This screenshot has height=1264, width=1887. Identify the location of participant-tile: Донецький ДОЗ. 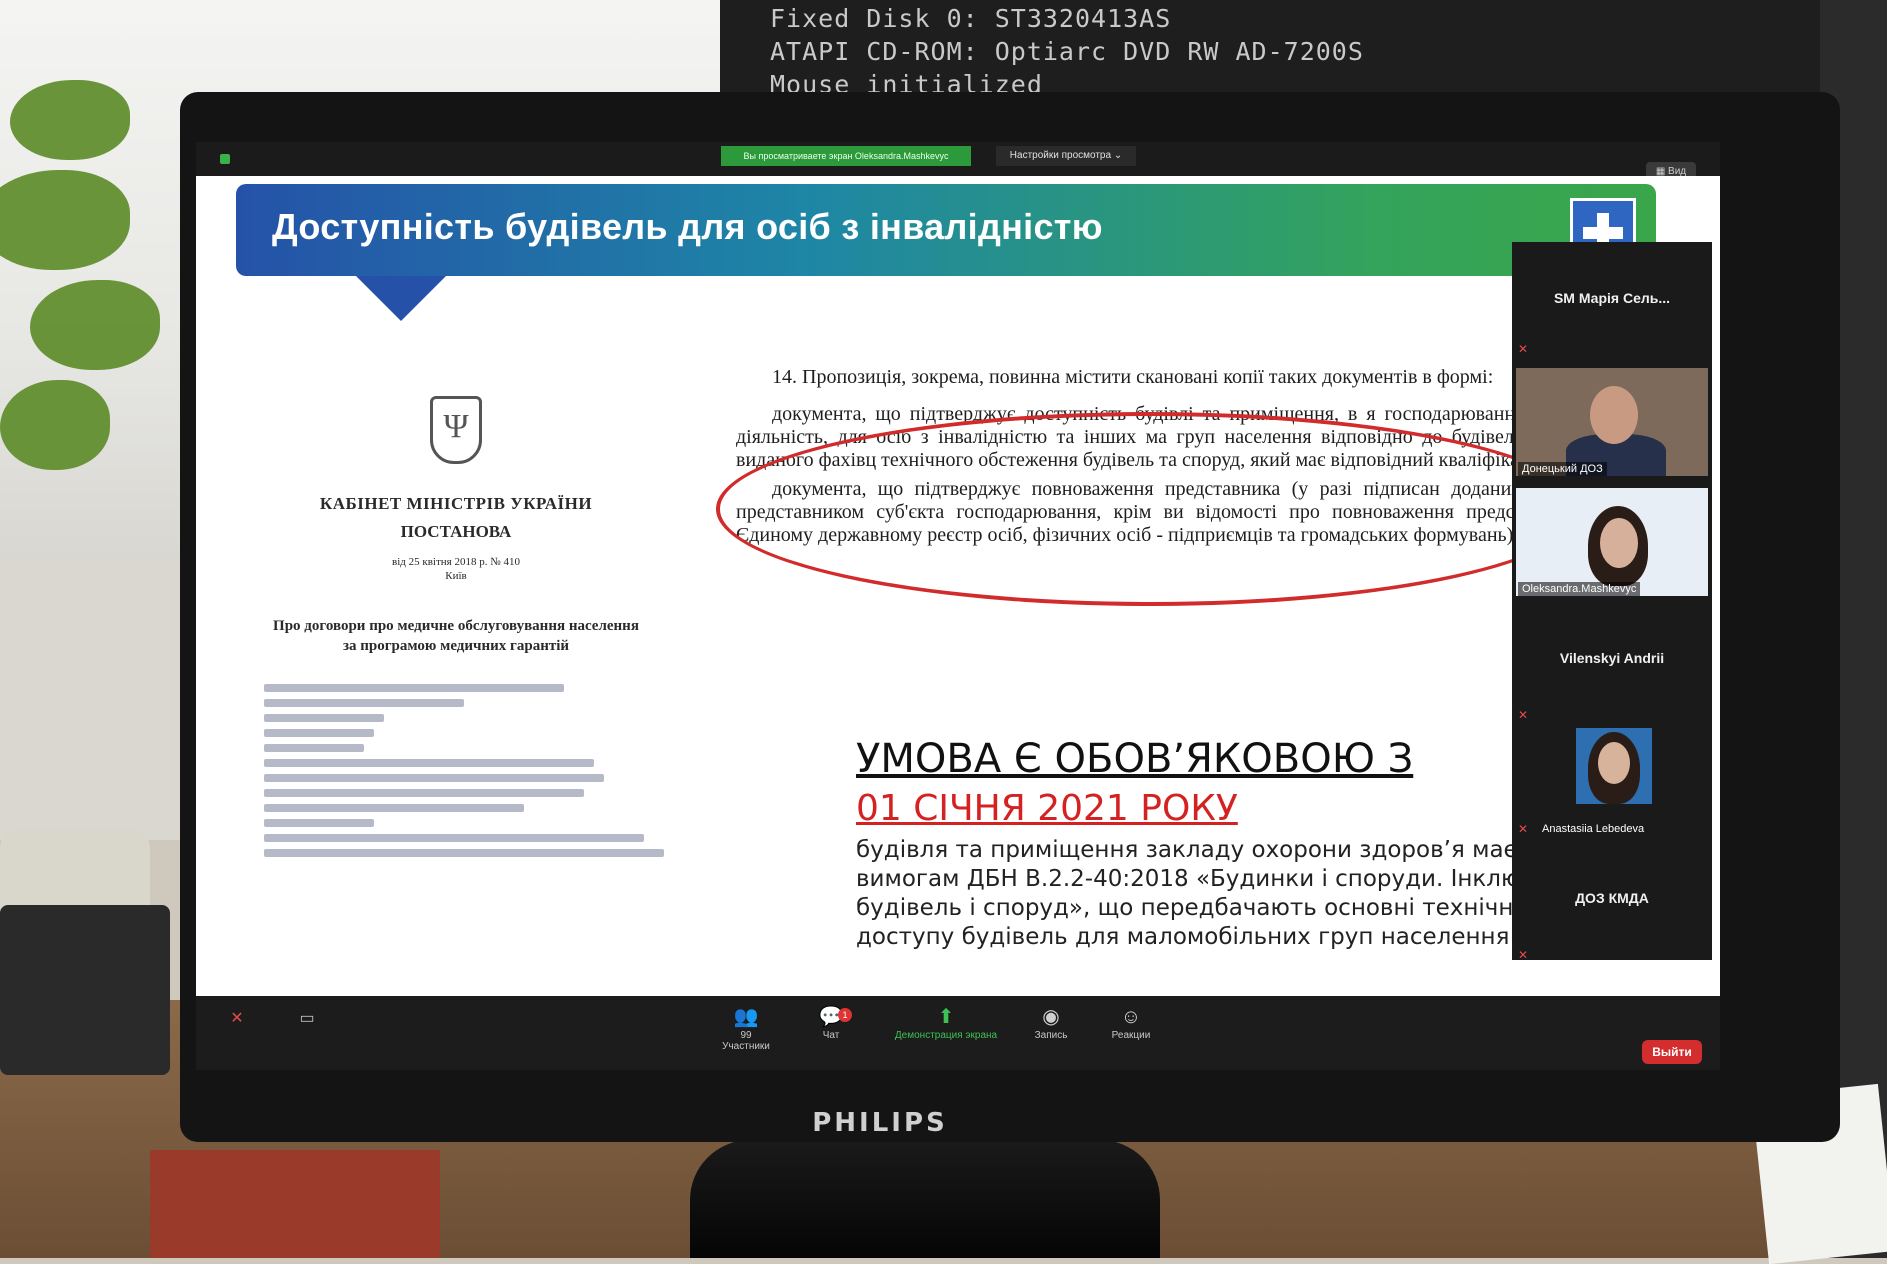
(1612, 422).